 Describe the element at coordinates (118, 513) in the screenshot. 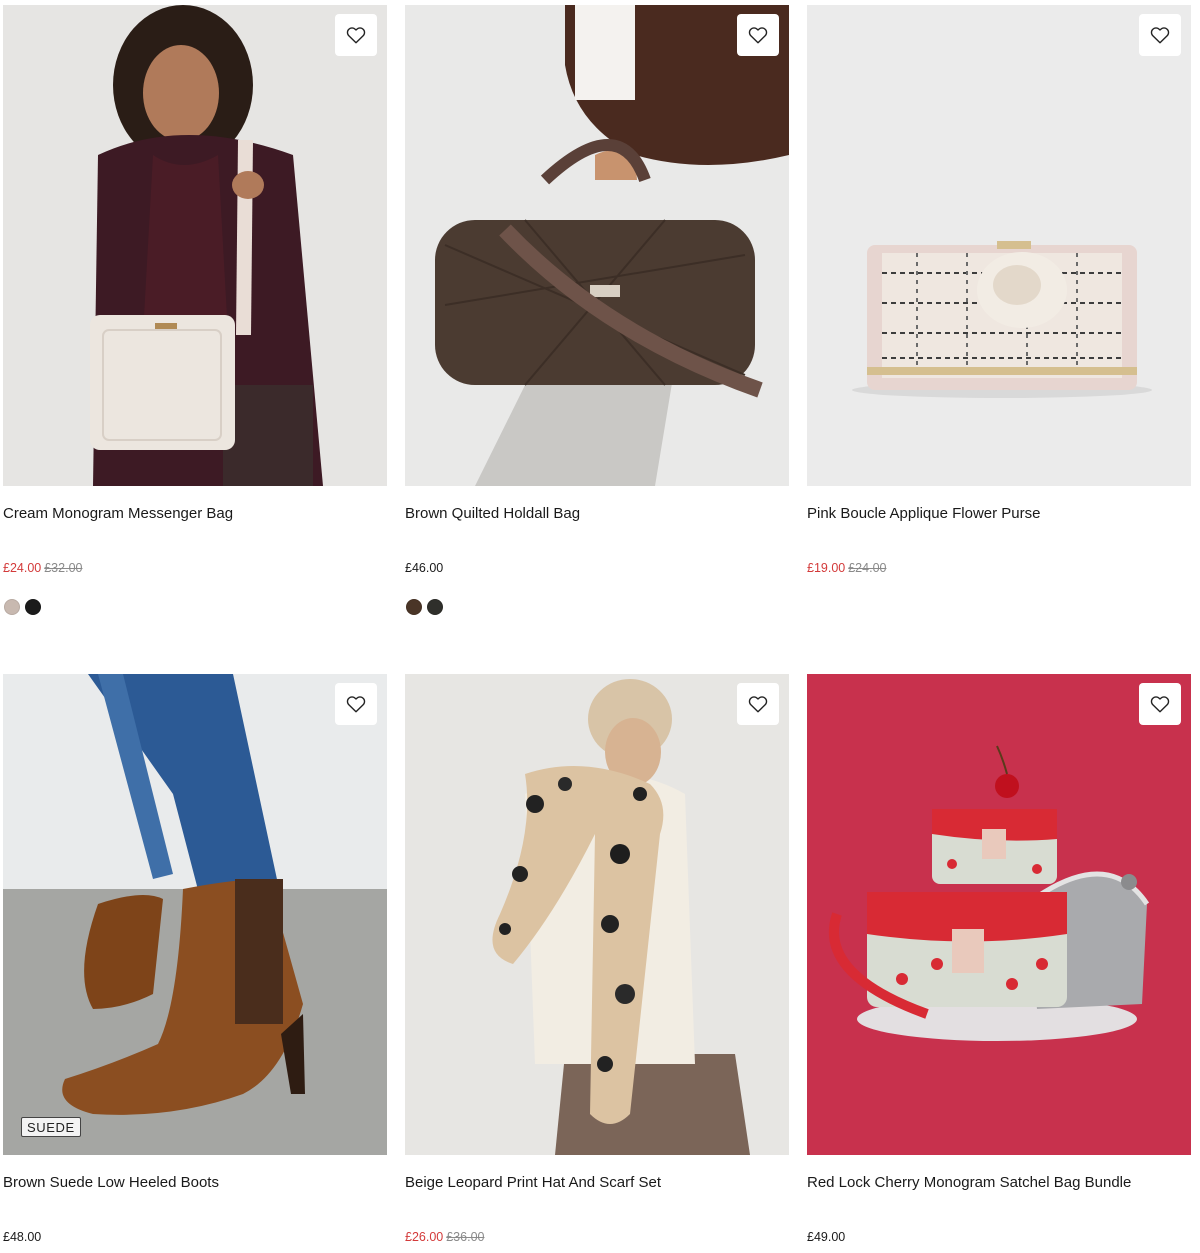

I see `product-title: Cream Monogram Messenger Bag` at that location.